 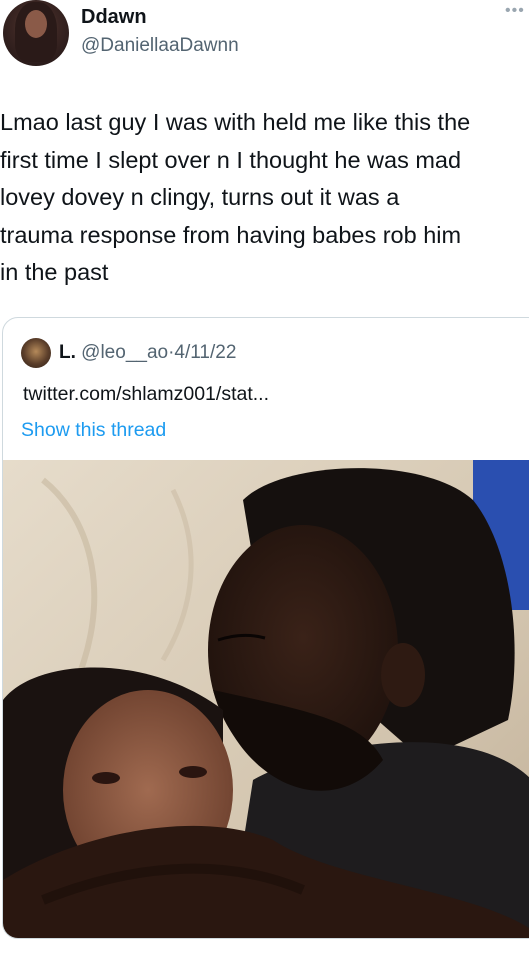 I want to click on quoted-author-avatar, so click(x=36, y=353).